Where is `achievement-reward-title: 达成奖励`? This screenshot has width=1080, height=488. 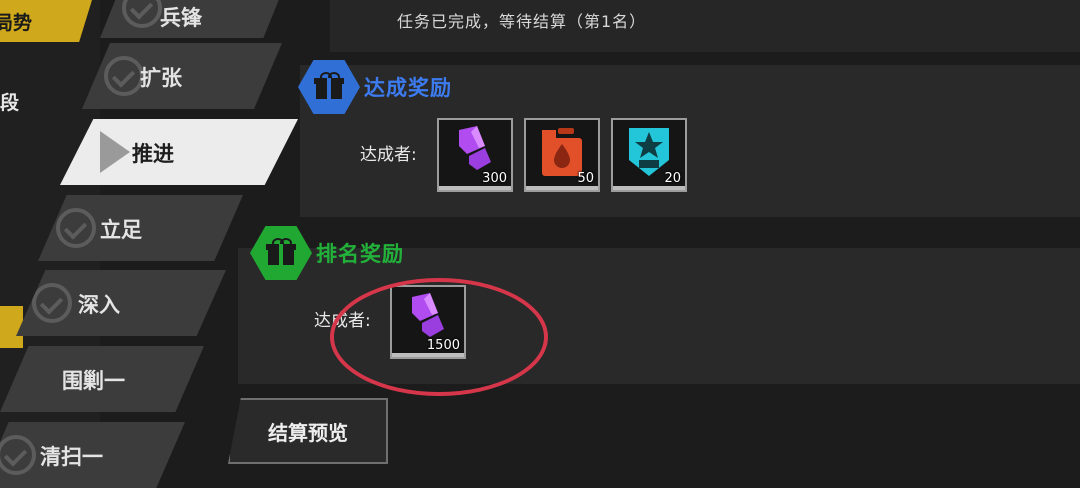 achievement-reward-title: 达成奖励 is located at coordinates (408, 88).